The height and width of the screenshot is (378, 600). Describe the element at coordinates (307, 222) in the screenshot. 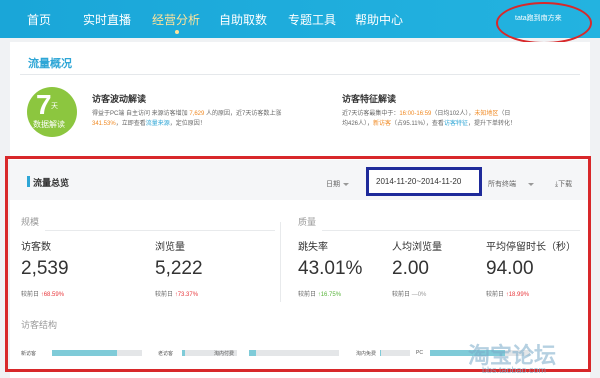

I see `group-quality-label: 质量` at that location.